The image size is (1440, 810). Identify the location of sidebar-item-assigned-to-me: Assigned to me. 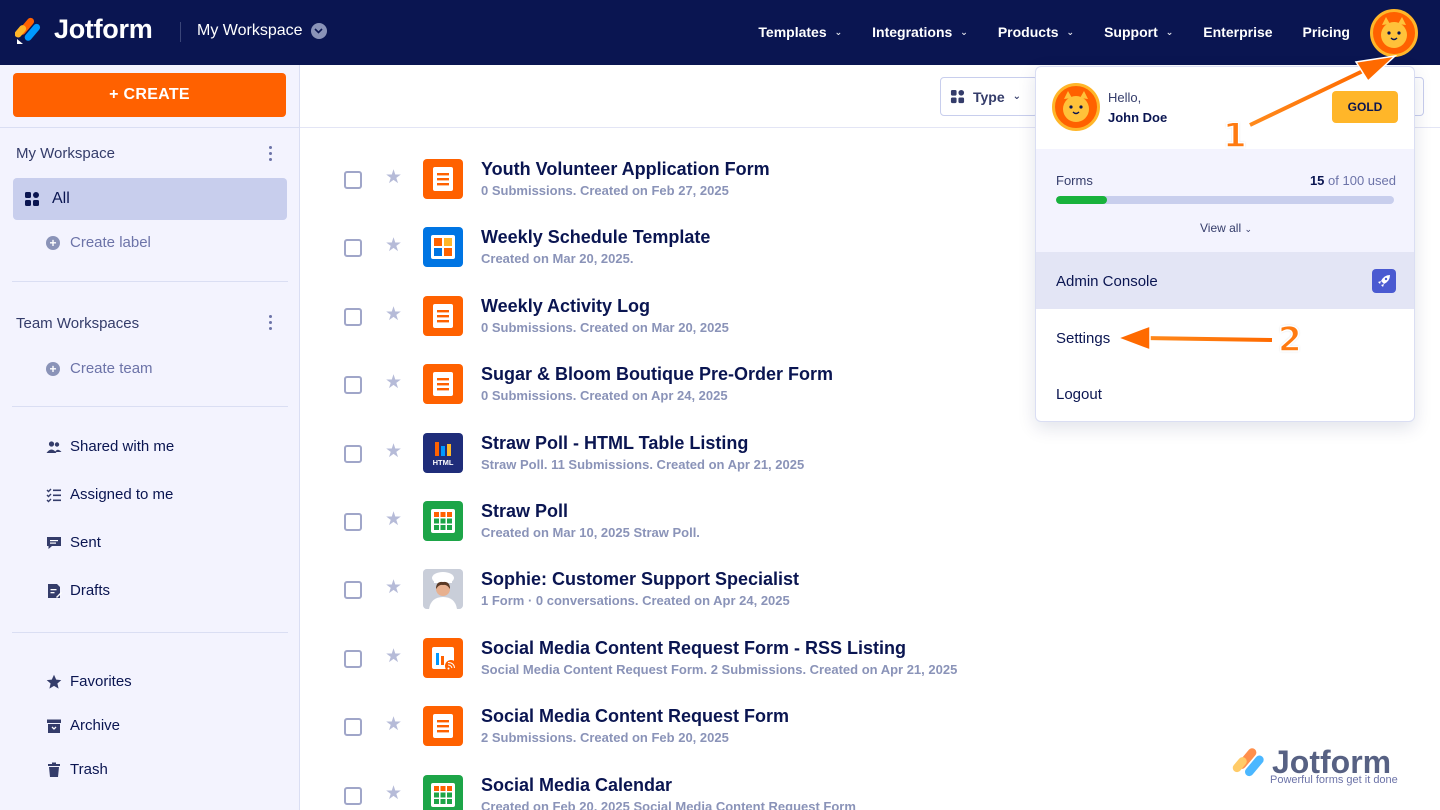
(109, 494).